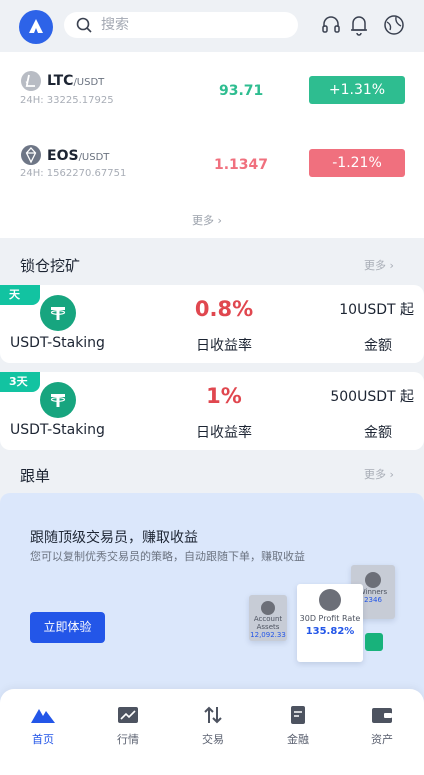  I want to click on volume-24h: 24H: 1562270.67751, so click(73, 173).